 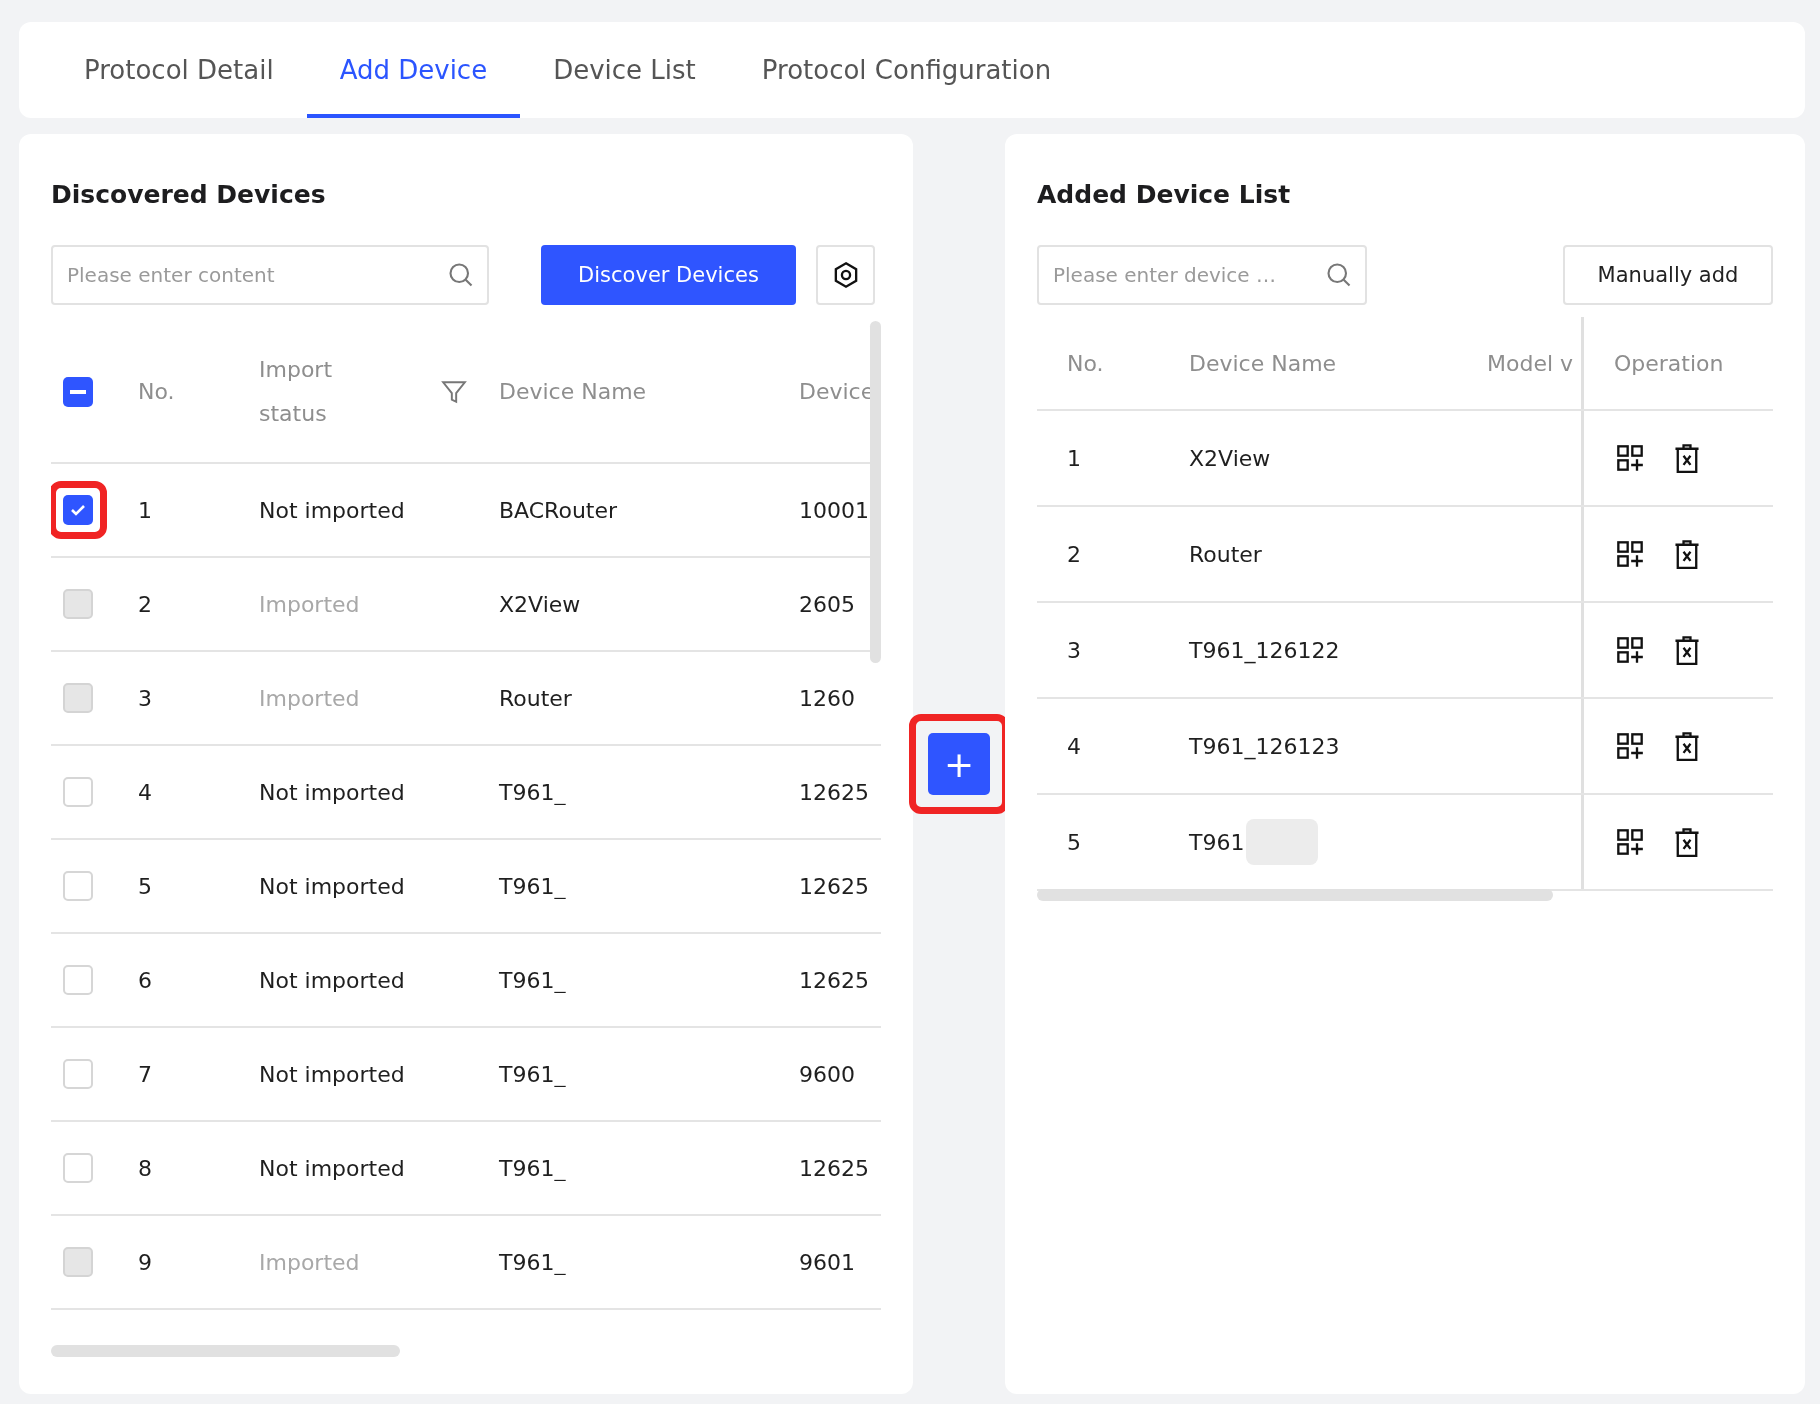 What do you see at coordinates (837, 391) in the screenshot?
I see `column-header: Device` at bounding box center [837, 391].